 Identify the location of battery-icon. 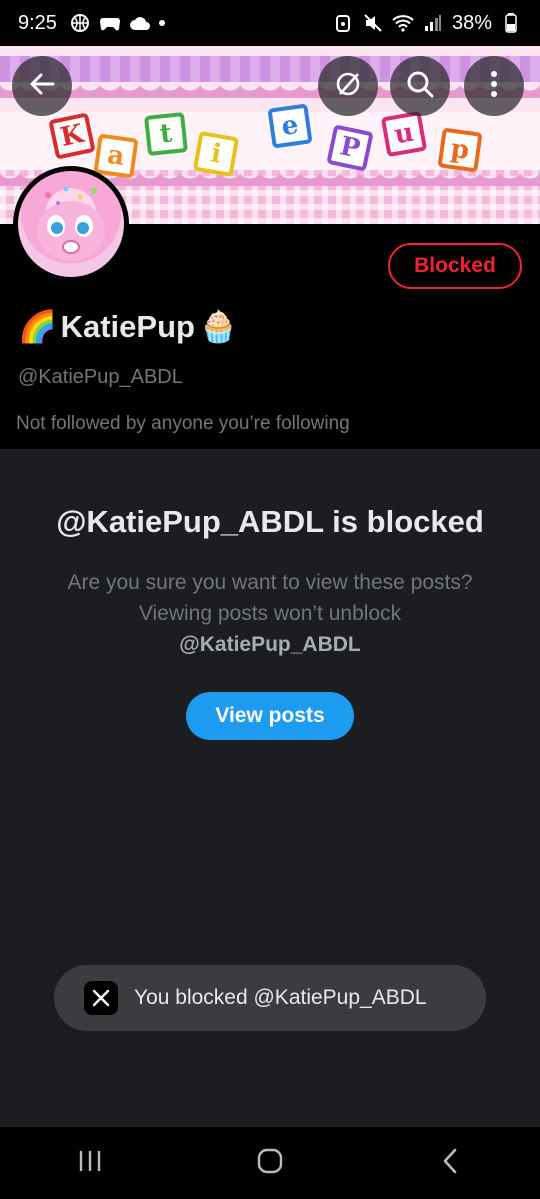
(511, 23).